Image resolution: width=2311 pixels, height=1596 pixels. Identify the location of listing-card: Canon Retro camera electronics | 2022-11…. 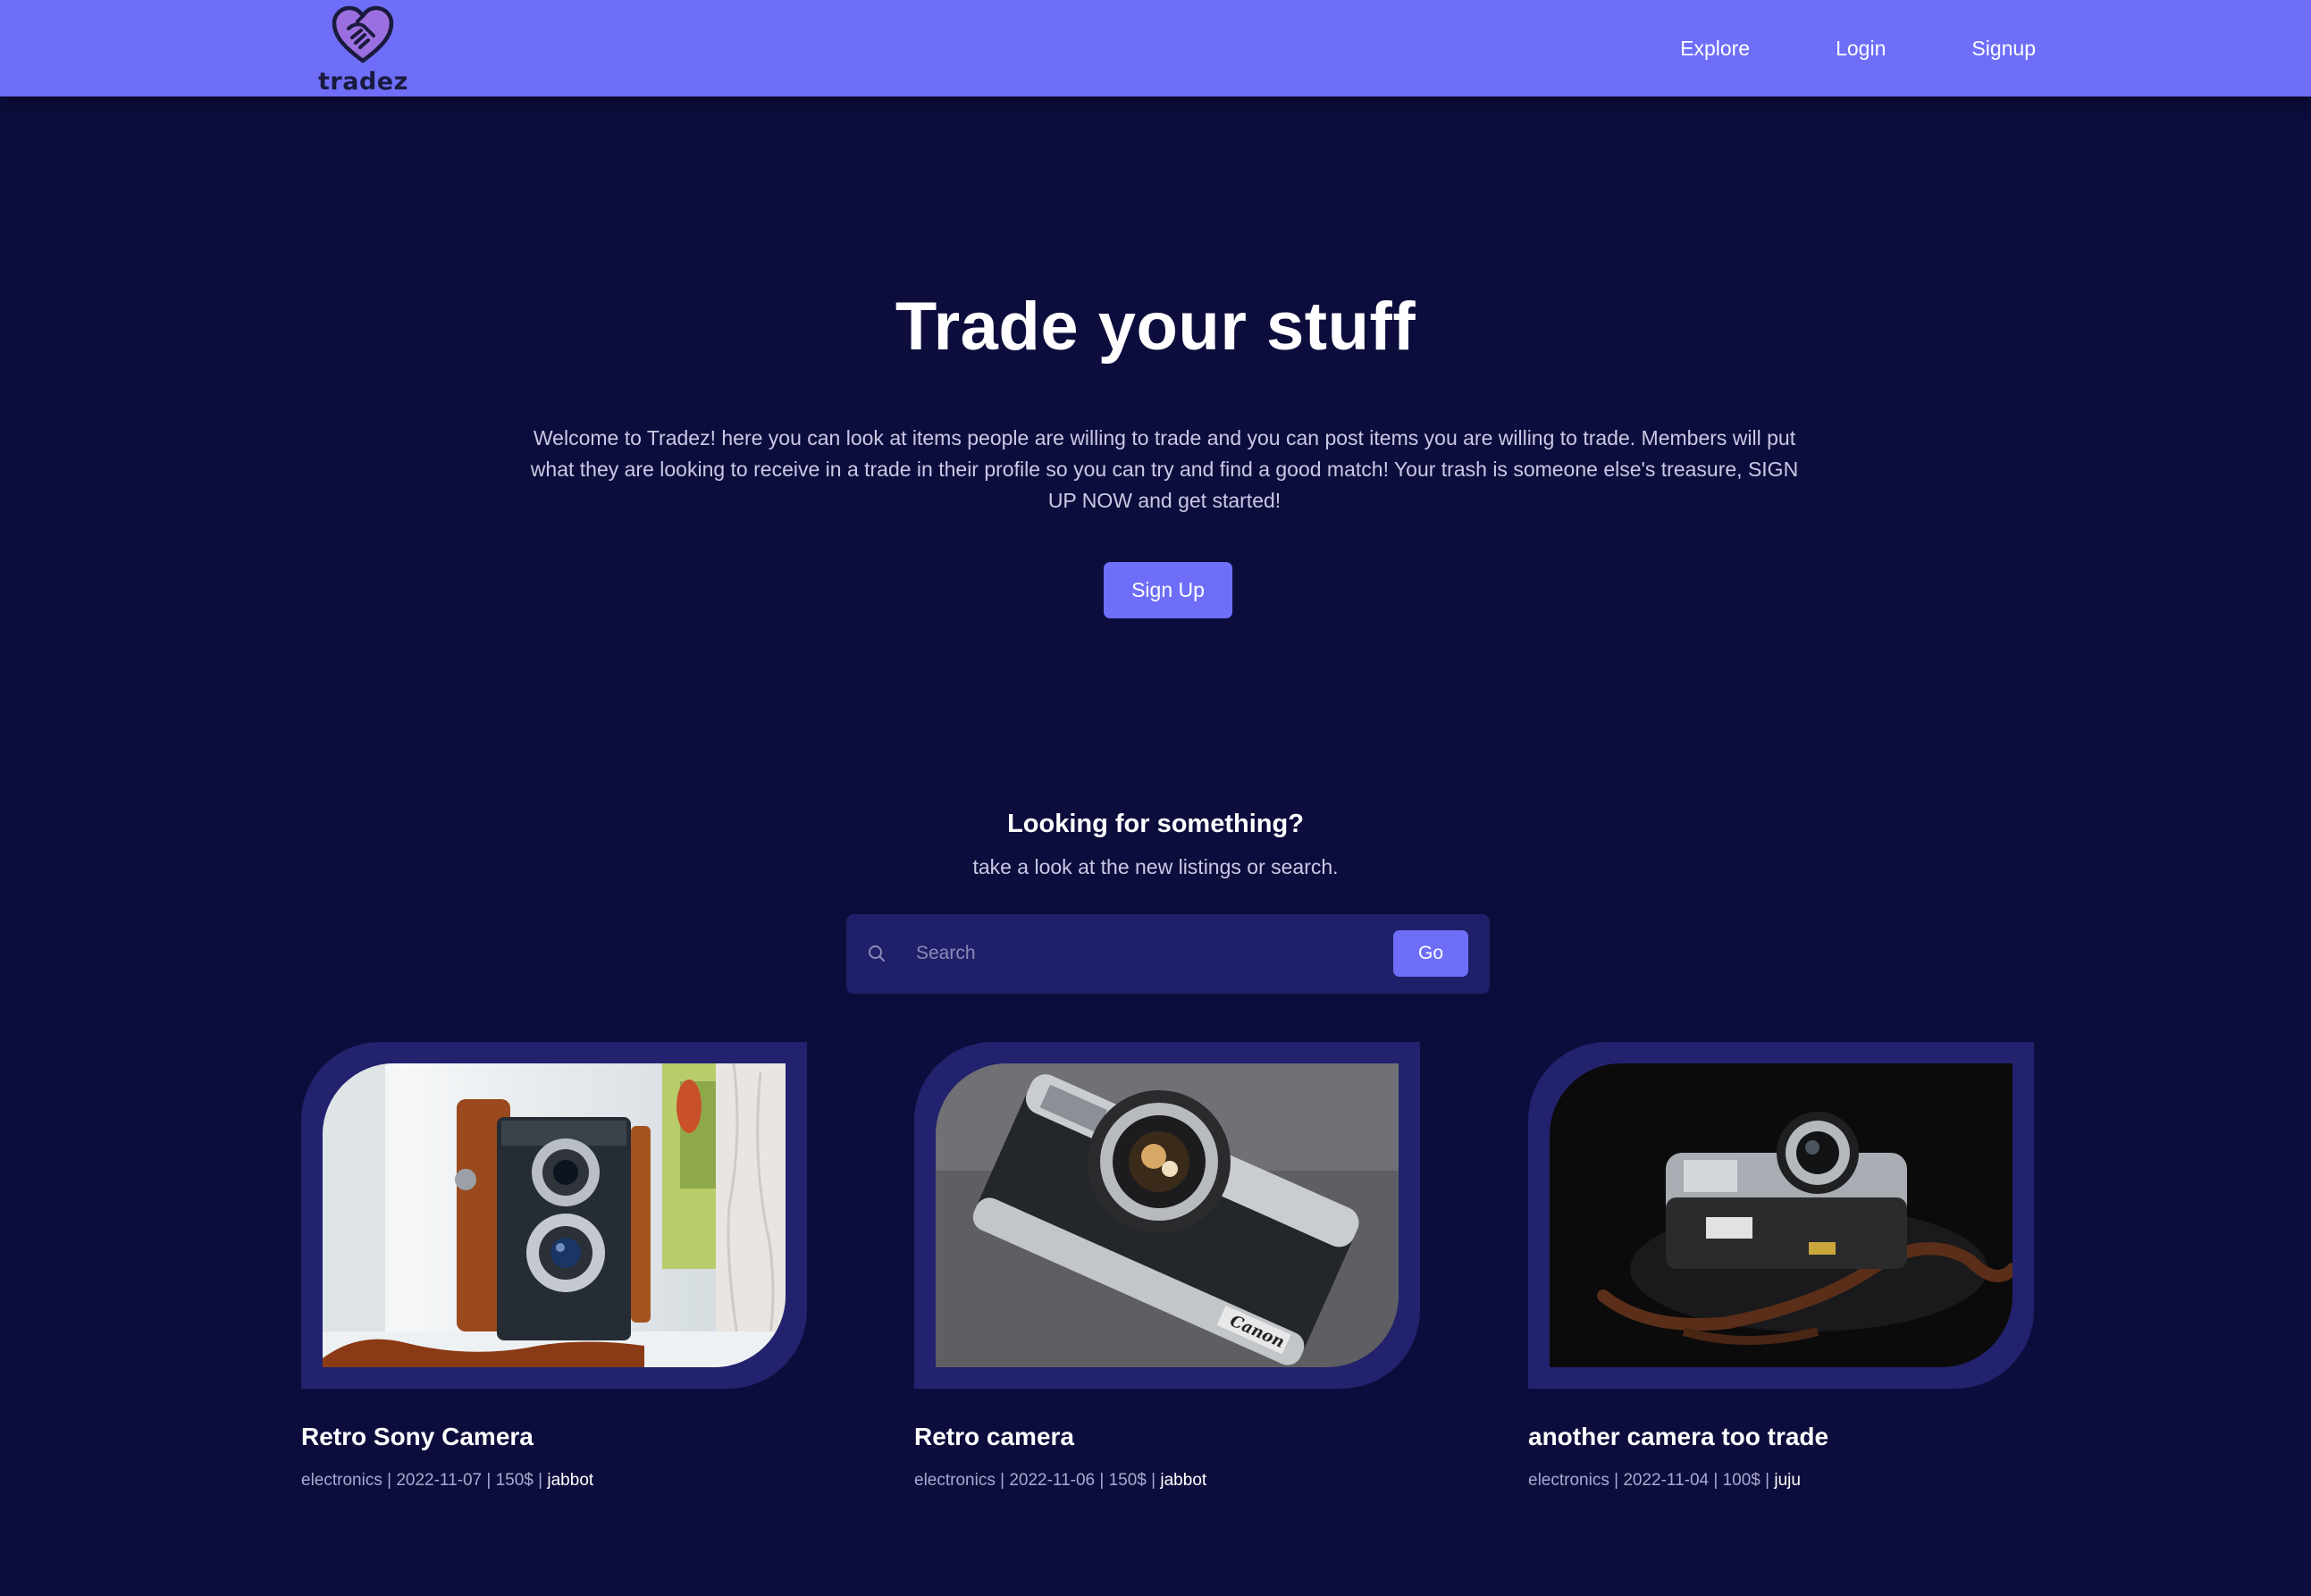
(1167, 1279).